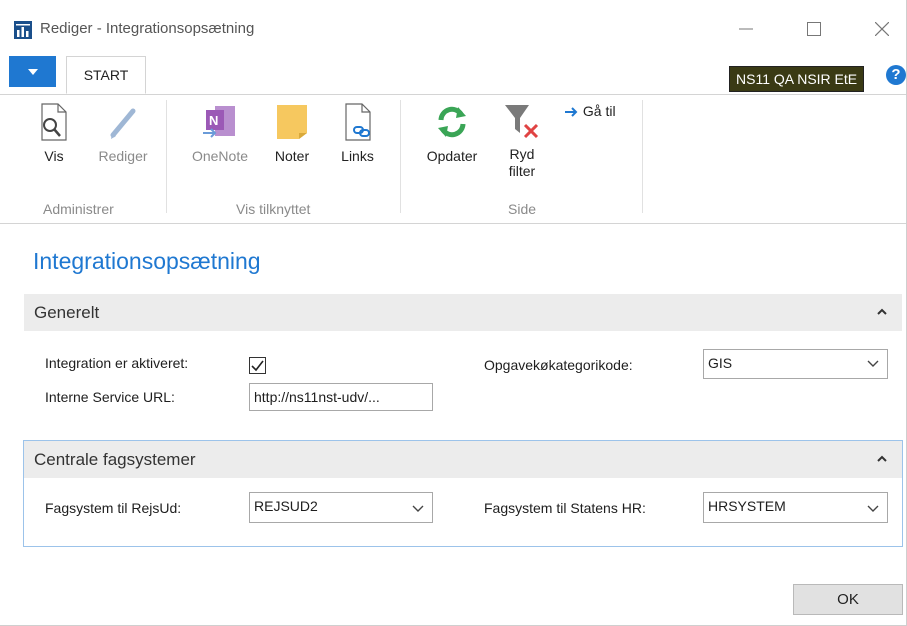  Describe the element at coordinates (357, 156) in the screenshot. I see `links-label: Links` at that location.